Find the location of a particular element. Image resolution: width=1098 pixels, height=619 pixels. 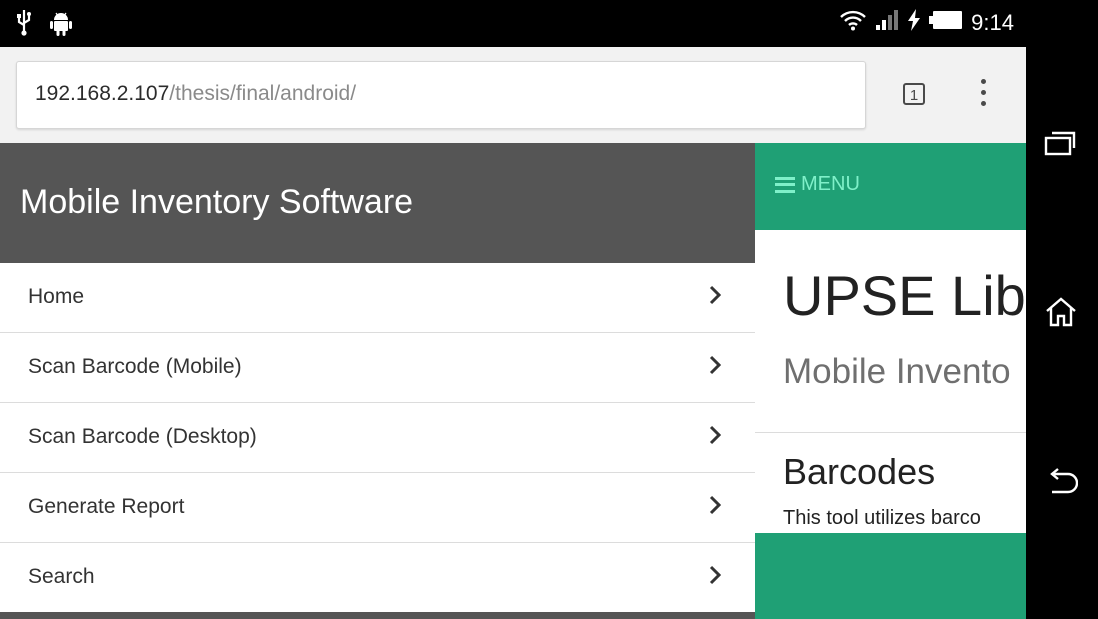

url-text: 192.168.2.107/thesis/final/android/ is located at coordinates (195, 94).